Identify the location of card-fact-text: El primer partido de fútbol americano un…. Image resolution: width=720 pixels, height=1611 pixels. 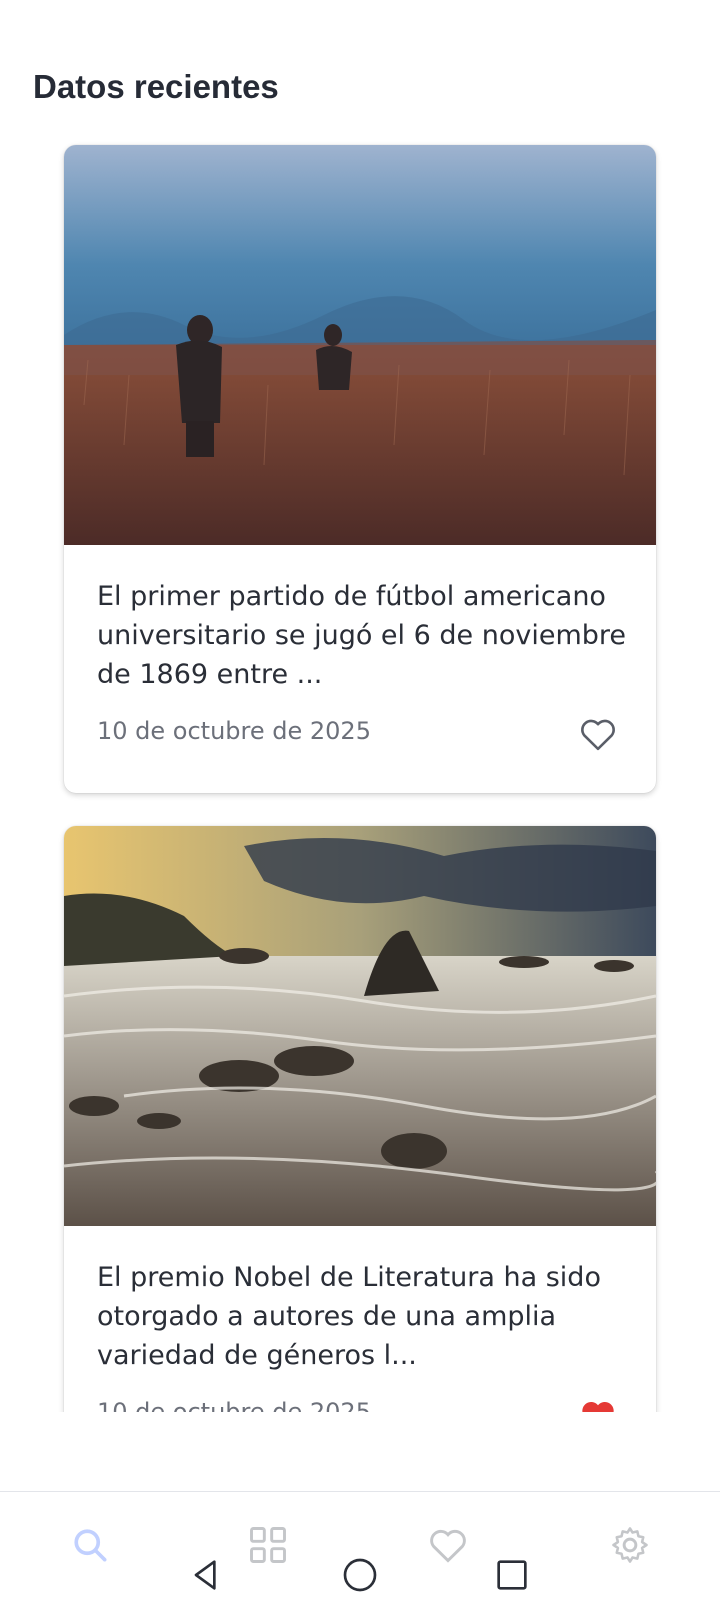
(362, 635).